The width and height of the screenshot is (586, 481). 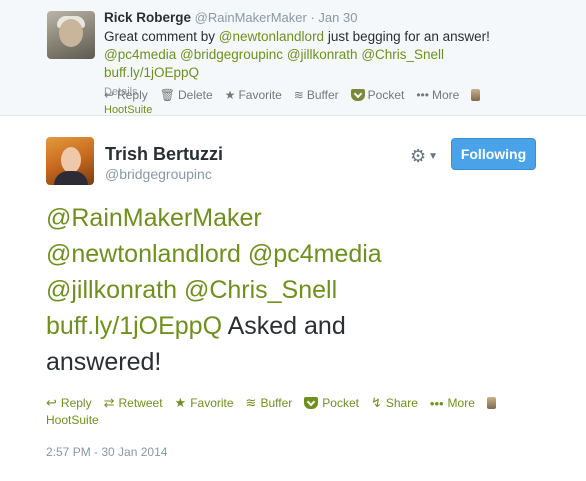 What do you see at coordinates (106, 452) in the screenshot?
I see `tweet-timestamp: 2:57 PM - 30 Jan 2014` at bounding box center [106, 452].